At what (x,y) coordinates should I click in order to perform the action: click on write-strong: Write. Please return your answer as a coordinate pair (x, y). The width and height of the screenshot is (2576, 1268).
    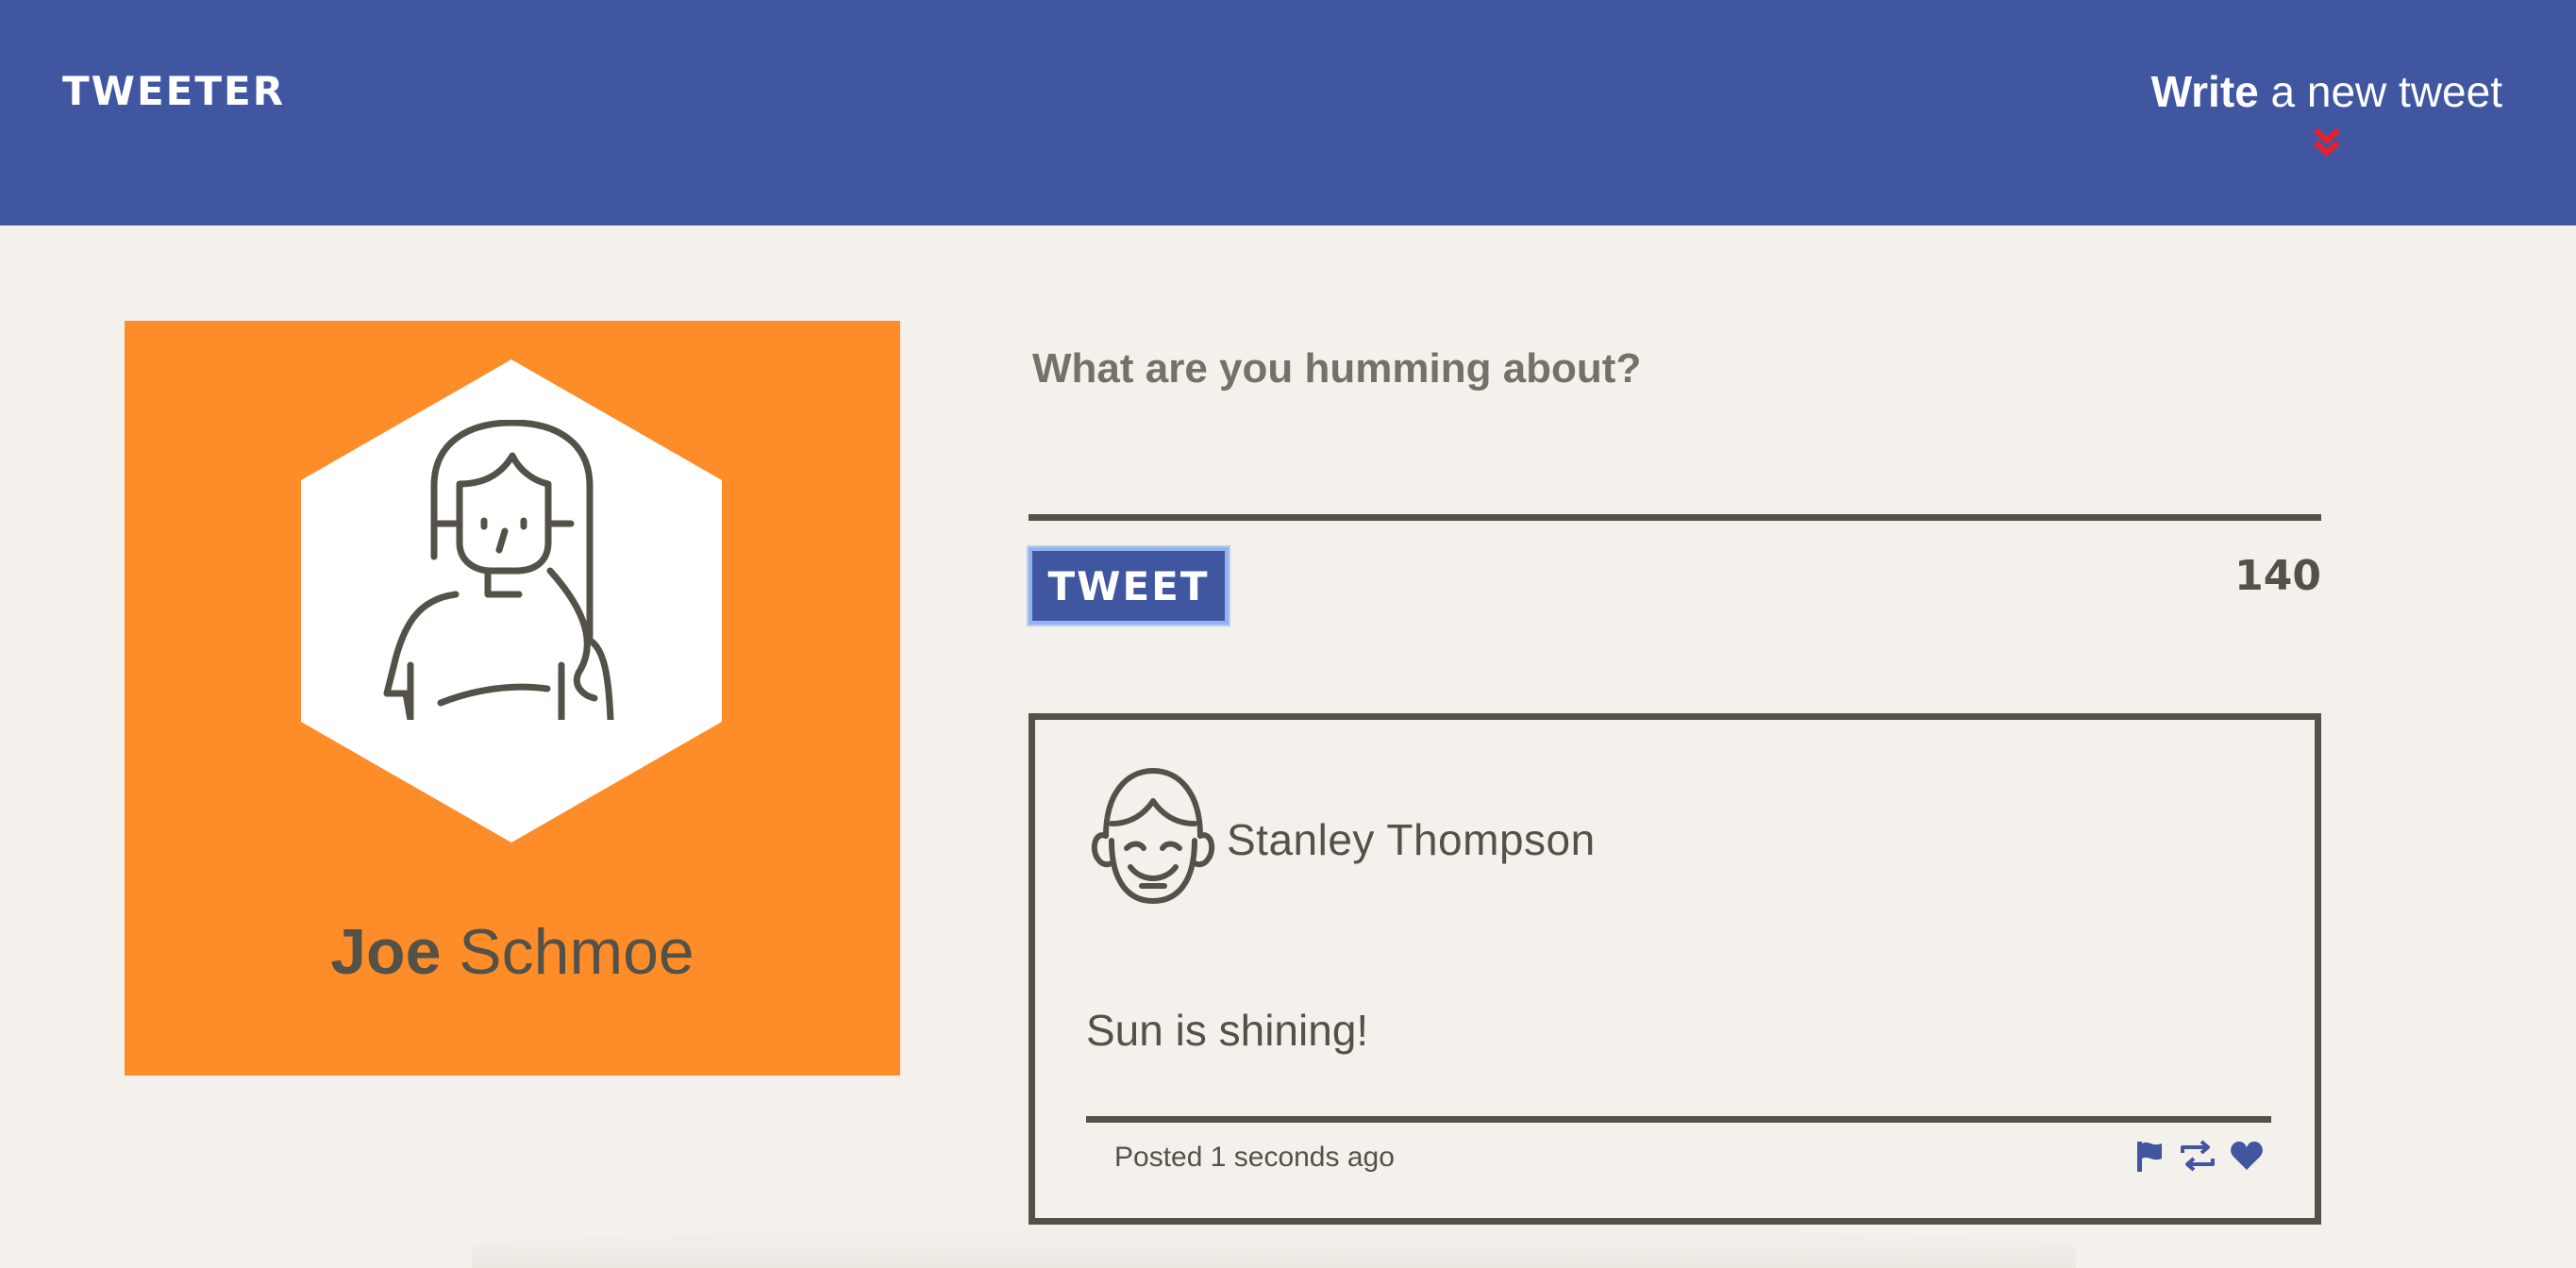
    Looking at the image, I should click on (2204, 91).